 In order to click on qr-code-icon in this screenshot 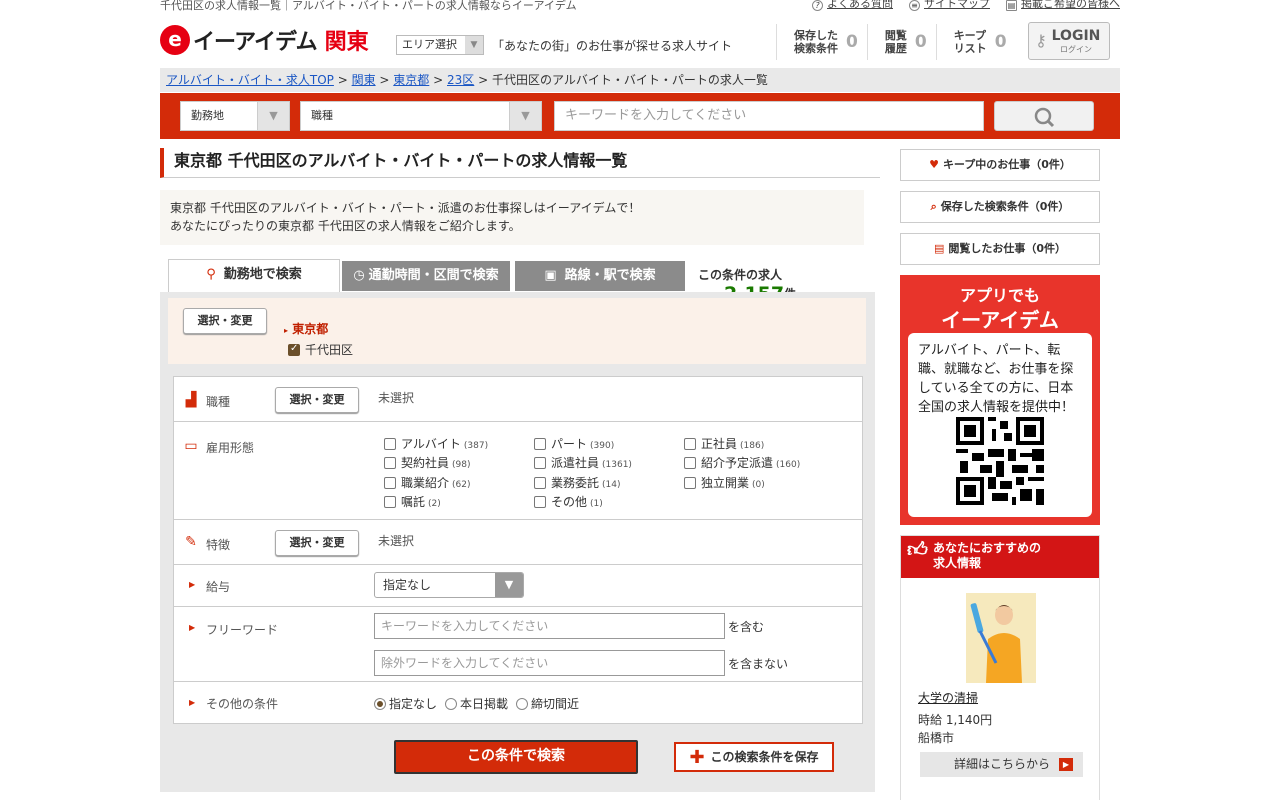, I will do `click(1000, 461)`.